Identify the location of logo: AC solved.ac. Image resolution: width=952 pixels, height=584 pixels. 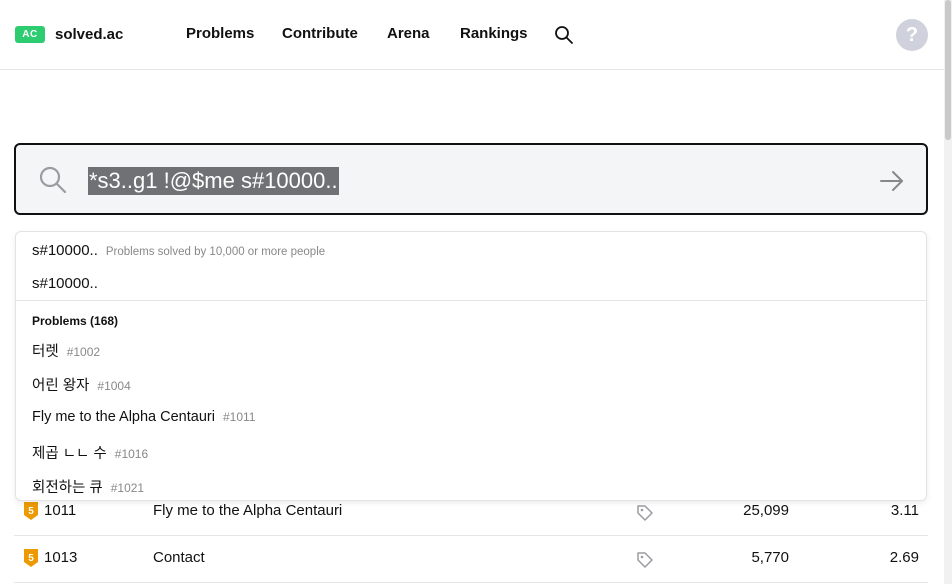
(69, 34).